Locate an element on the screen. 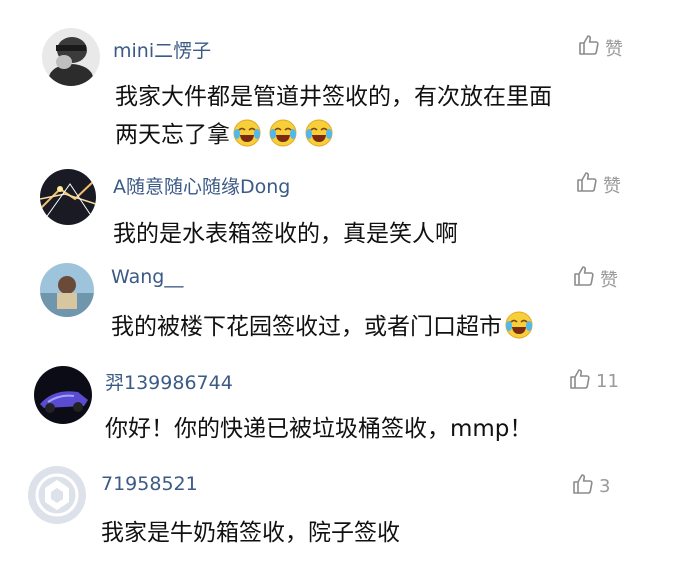 This screenshot has width=680, height=573. like-count: 3 is located at coordinates (605, 486).